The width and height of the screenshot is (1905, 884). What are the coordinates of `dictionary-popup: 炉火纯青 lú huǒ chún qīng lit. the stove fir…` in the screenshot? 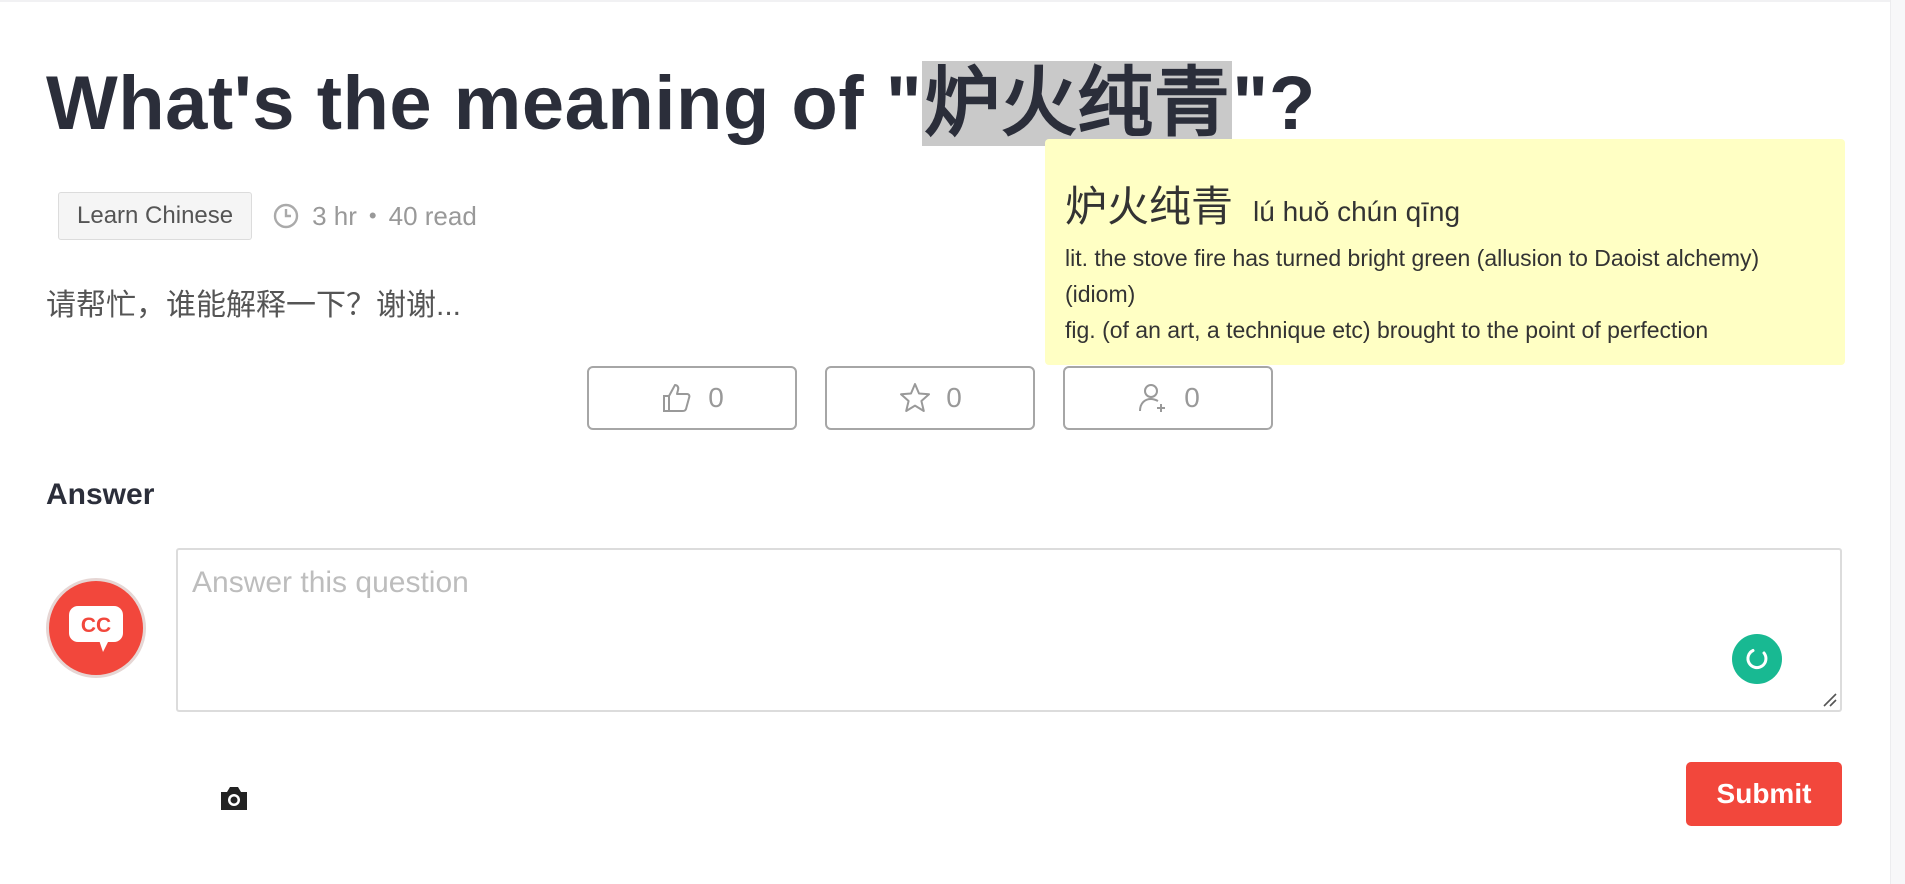 It's located at (1445, 252).